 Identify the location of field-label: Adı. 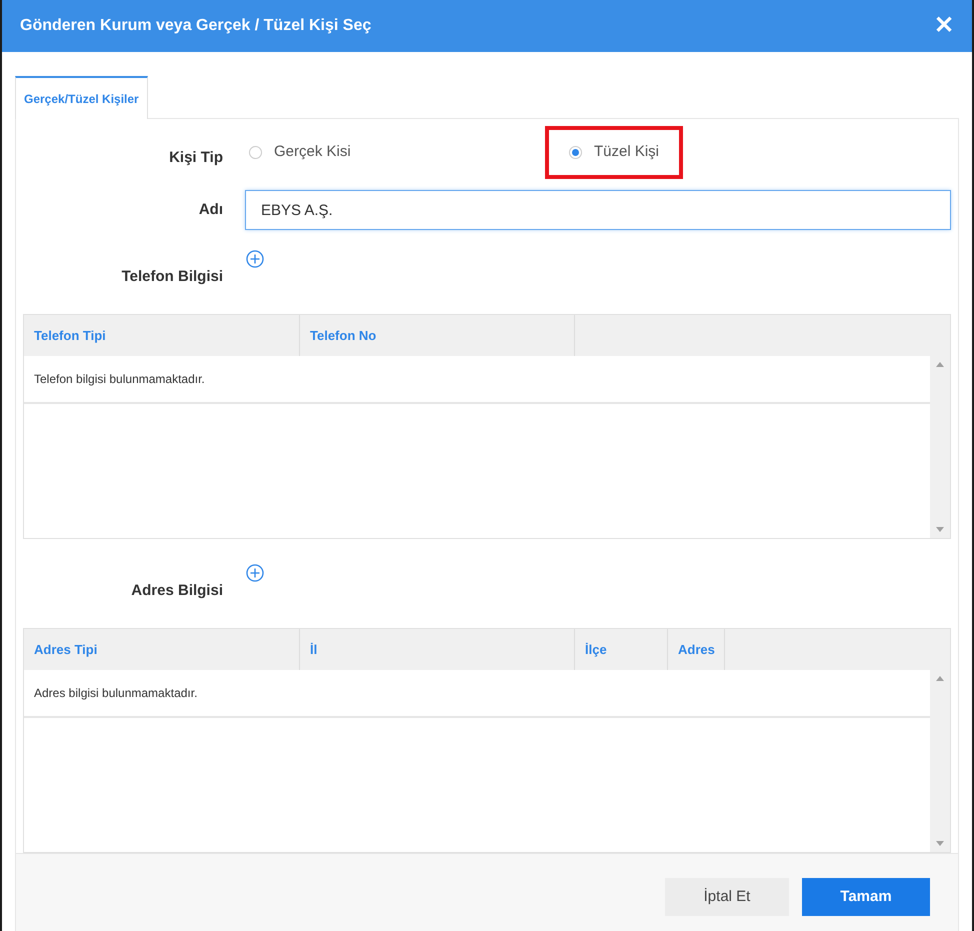
(211, 210).